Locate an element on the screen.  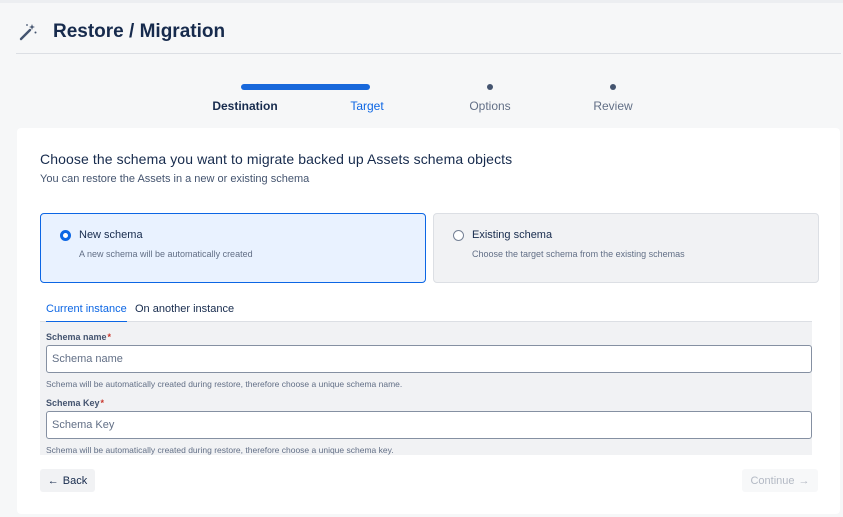
continue-label: Continue is located at coordinates (772, 480).